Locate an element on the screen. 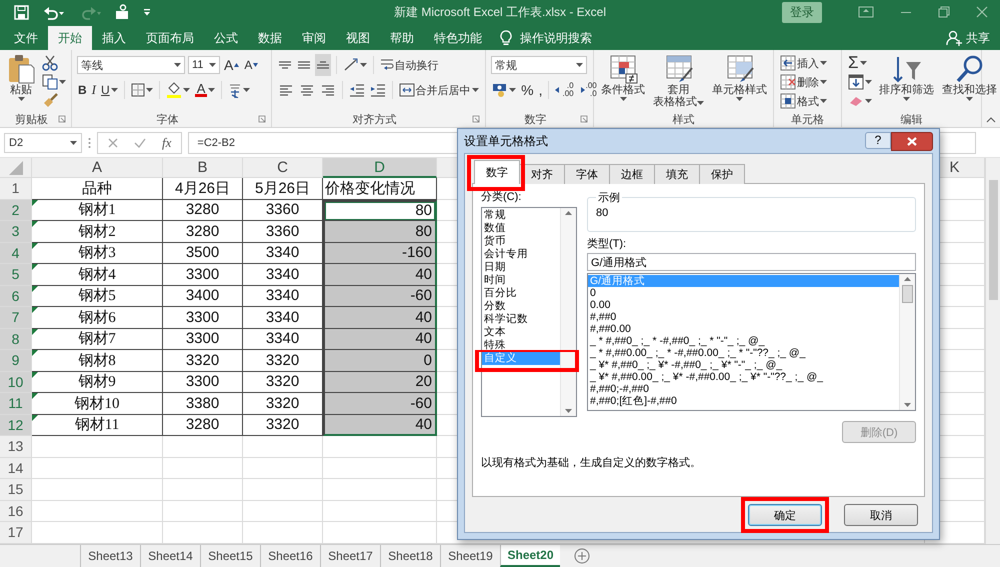 The image size is (1000, 567). menu-tab: 文件 is located at coordinates (26, 38).